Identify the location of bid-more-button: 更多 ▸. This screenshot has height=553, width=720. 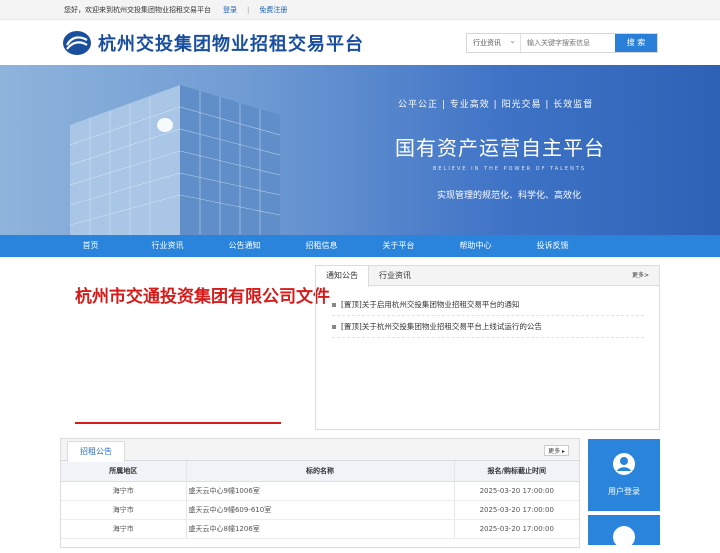
(556, 450).